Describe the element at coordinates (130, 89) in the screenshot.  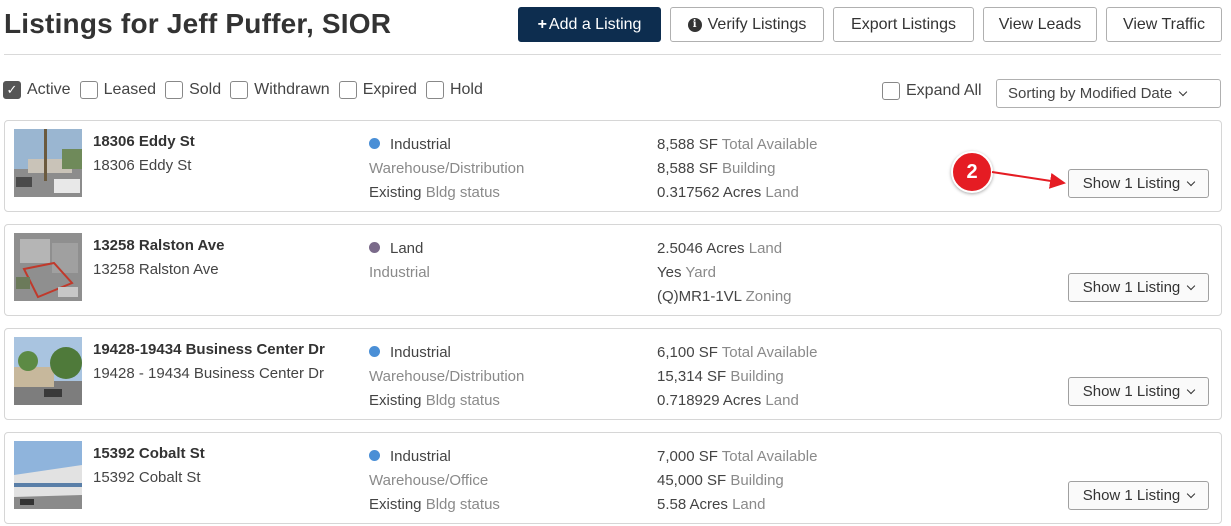
I see `filter-label: Leased` at that location.